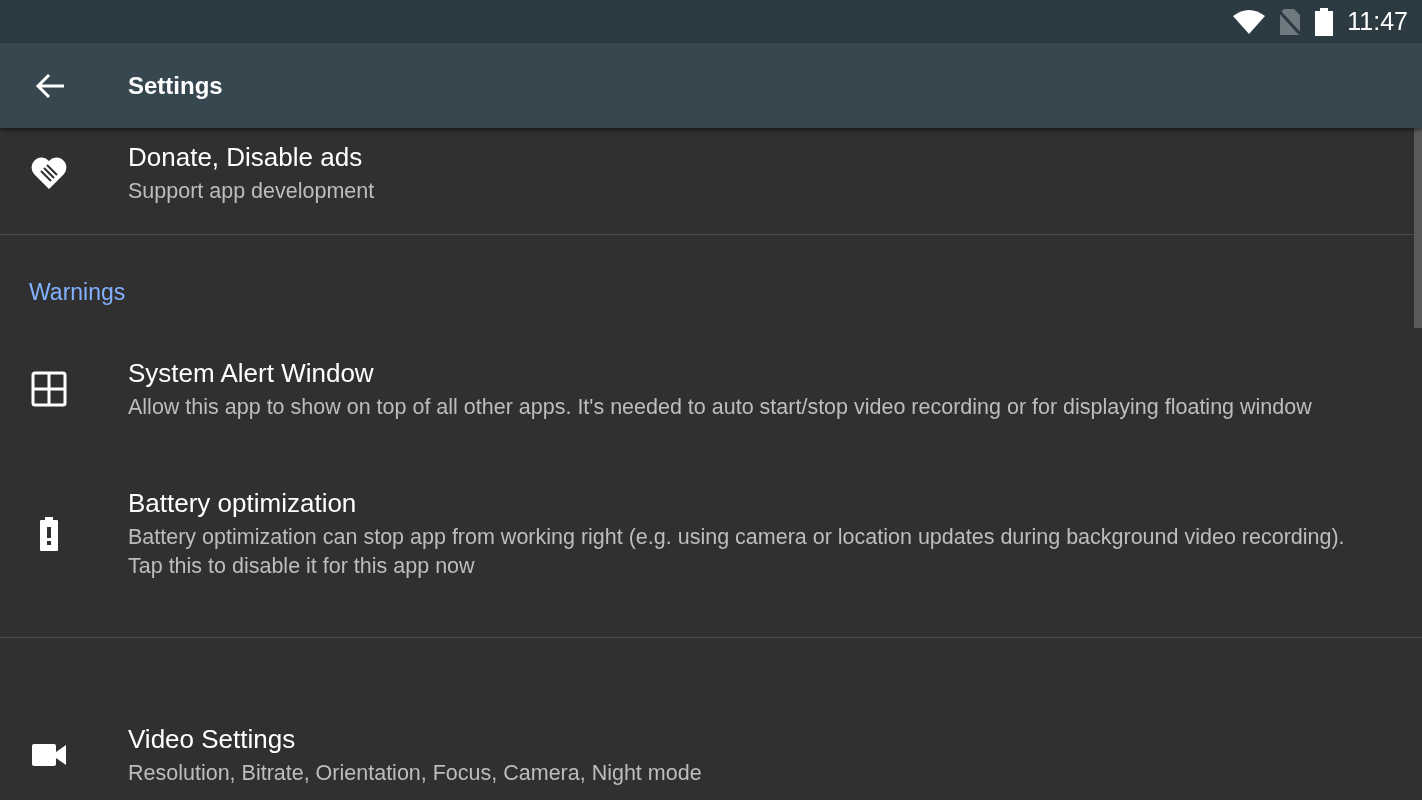  I want to click on setting-title: Donate, Disable ads, so click(251, 157).